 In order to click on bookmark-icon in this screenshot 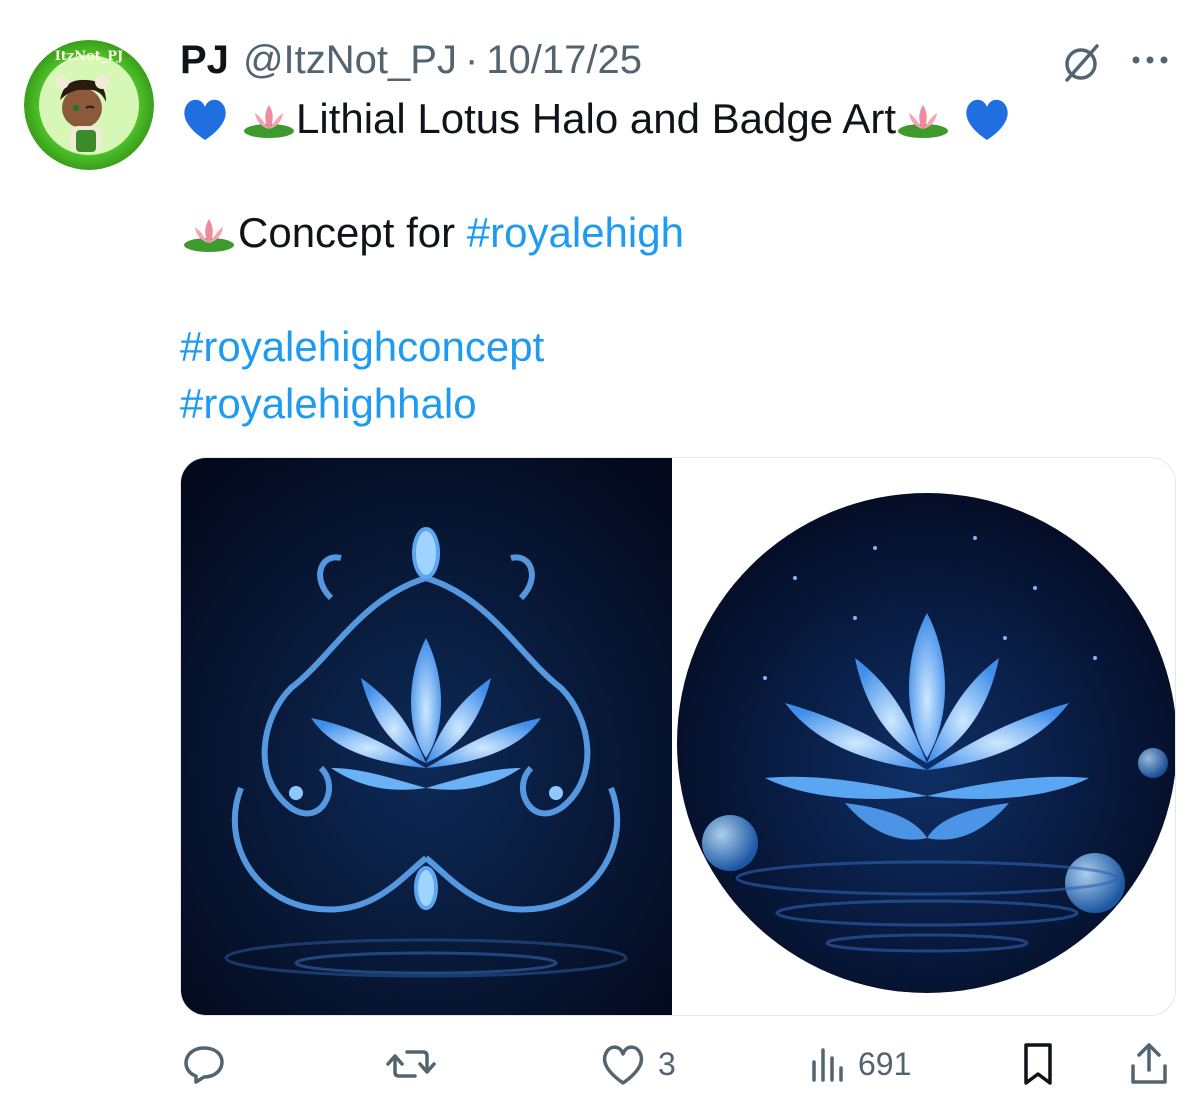, I will do `click(1038, 1064)`.